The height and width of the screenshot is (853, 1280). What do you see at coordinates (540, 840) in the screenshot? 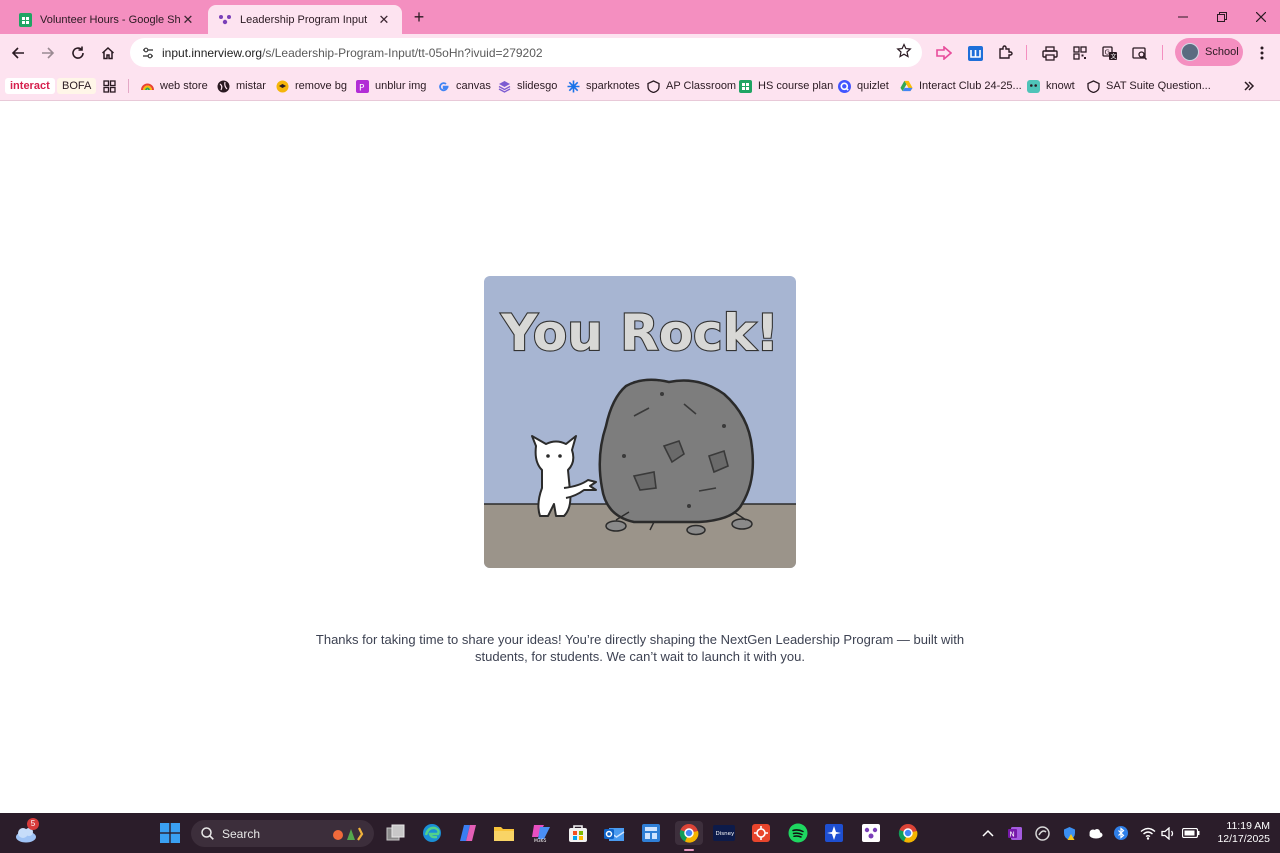
I see `svg-text: M365` at bounding box center [540, 840].